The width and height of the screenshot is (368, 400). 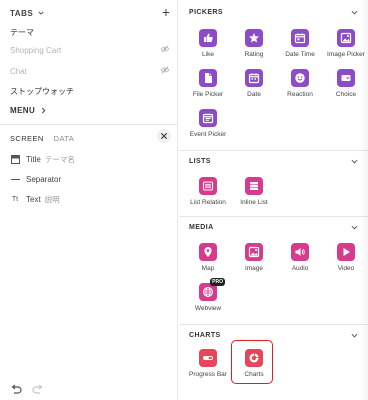 What do you see at coordinates (208, 268) in the screenshot?
I see `component-label: Map` at bounding box center [208, 268].